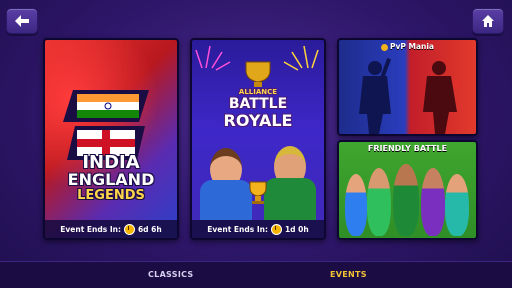 This screenshot has width=512, height=288. Describe the element at coordinates (111, 179) in the screenshot. I see `card-title-line2: ENGLAND` at that location.